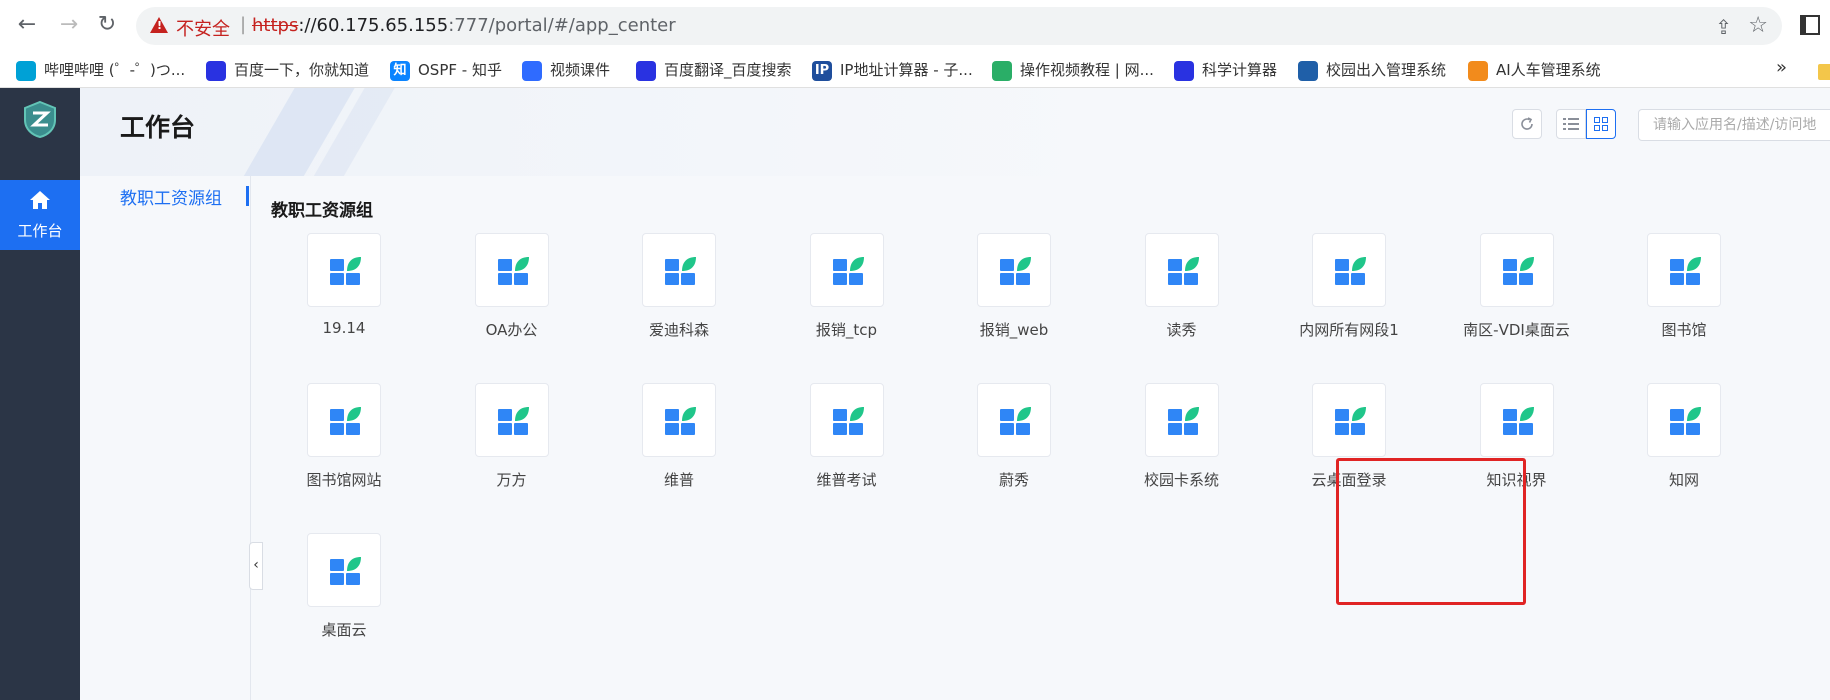 Image resolution: width=1830 pixels, height=700 pixels. Describe the element at coordinates (171, 199) in the screenshot. I see `group-nav-label: 教职工资源组` at that location.